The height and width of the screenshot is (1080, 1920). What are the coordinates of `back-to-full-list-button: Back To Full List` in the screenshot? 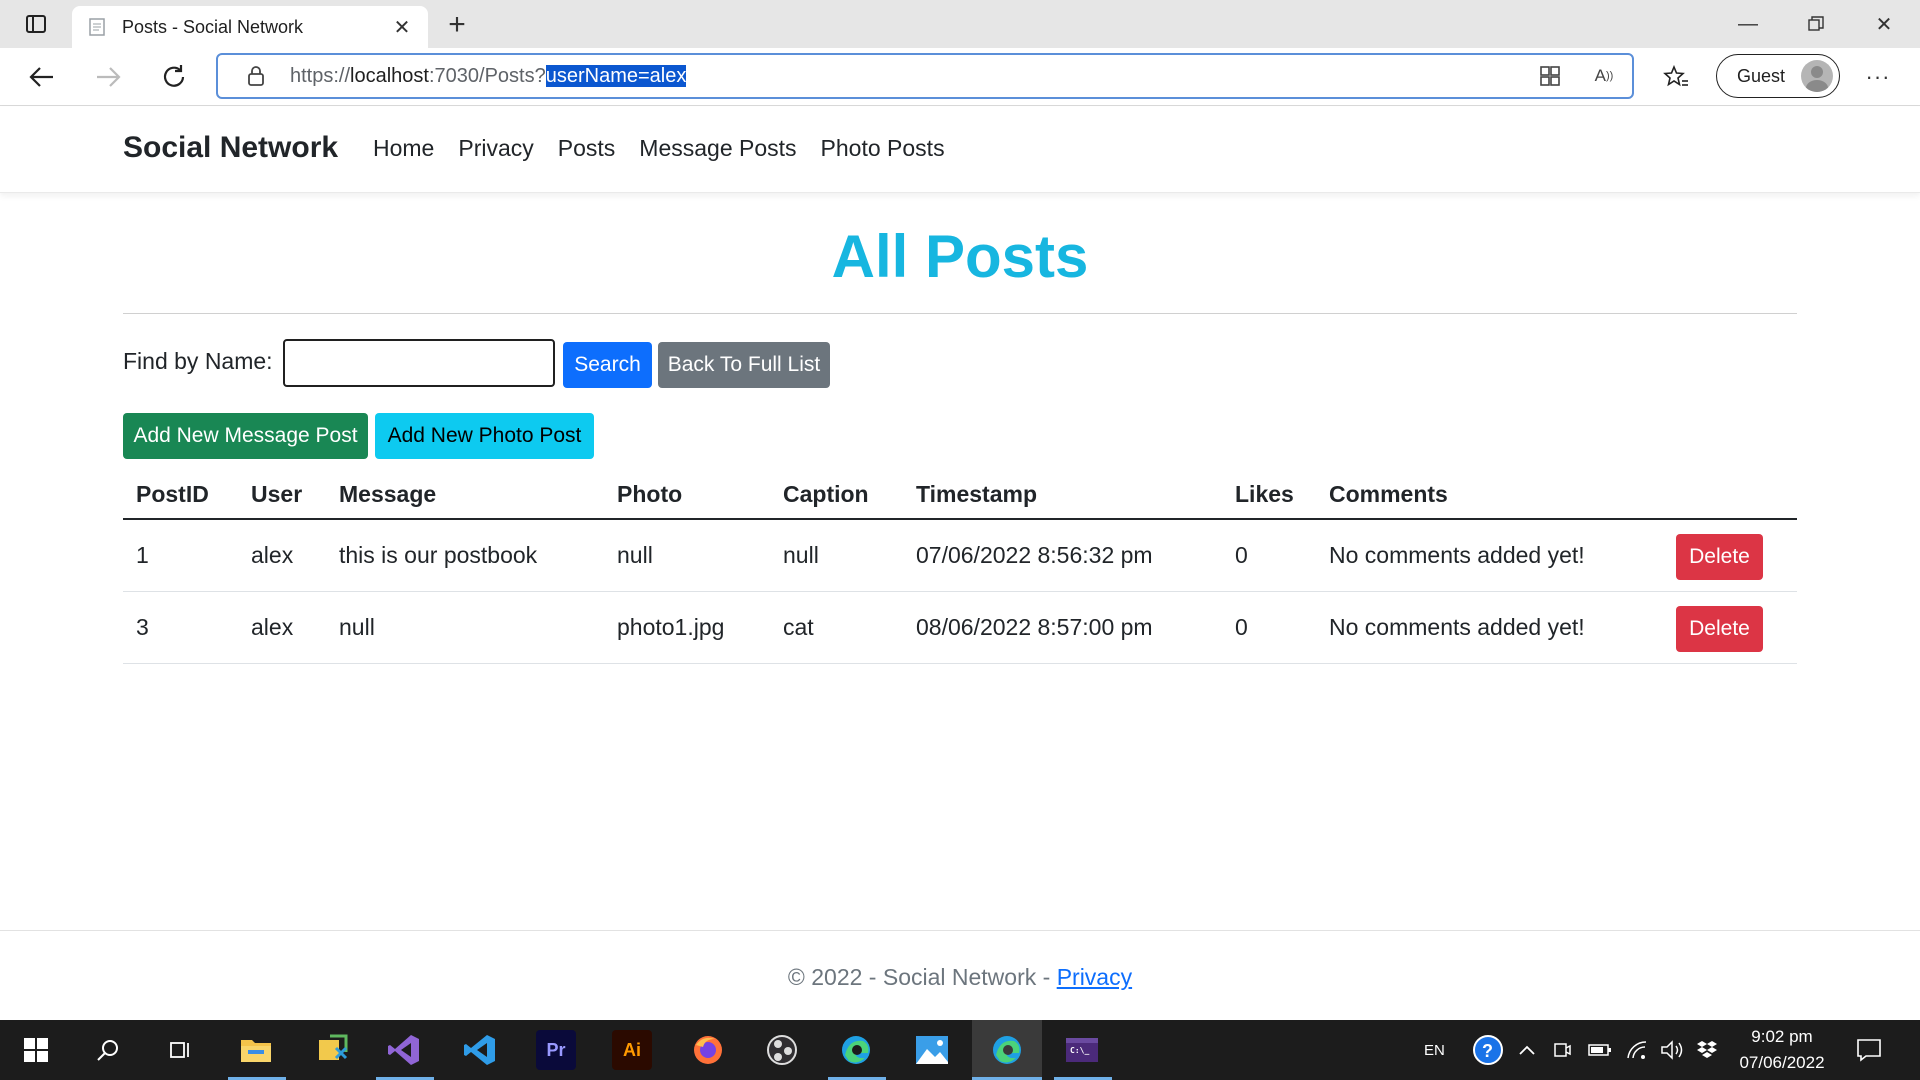 It's located at (744, 365).